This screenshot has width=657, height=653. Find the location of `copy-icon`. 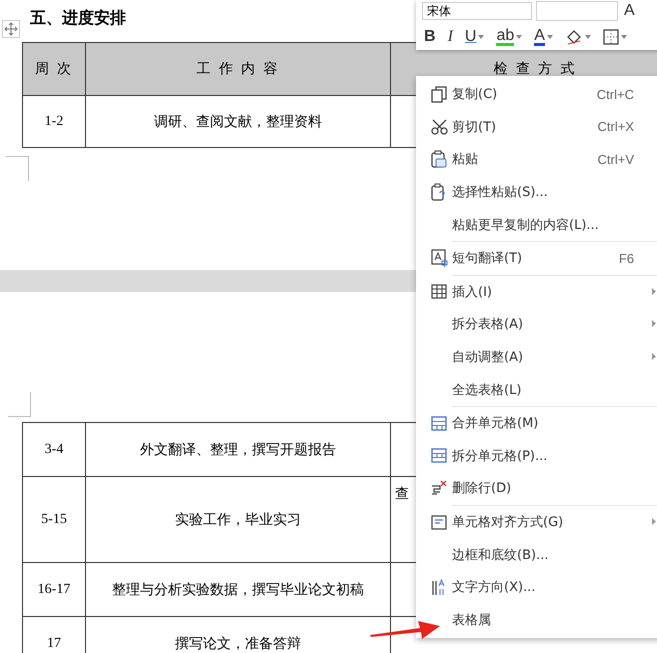

copy-icon is located at coordinates (439, 94).